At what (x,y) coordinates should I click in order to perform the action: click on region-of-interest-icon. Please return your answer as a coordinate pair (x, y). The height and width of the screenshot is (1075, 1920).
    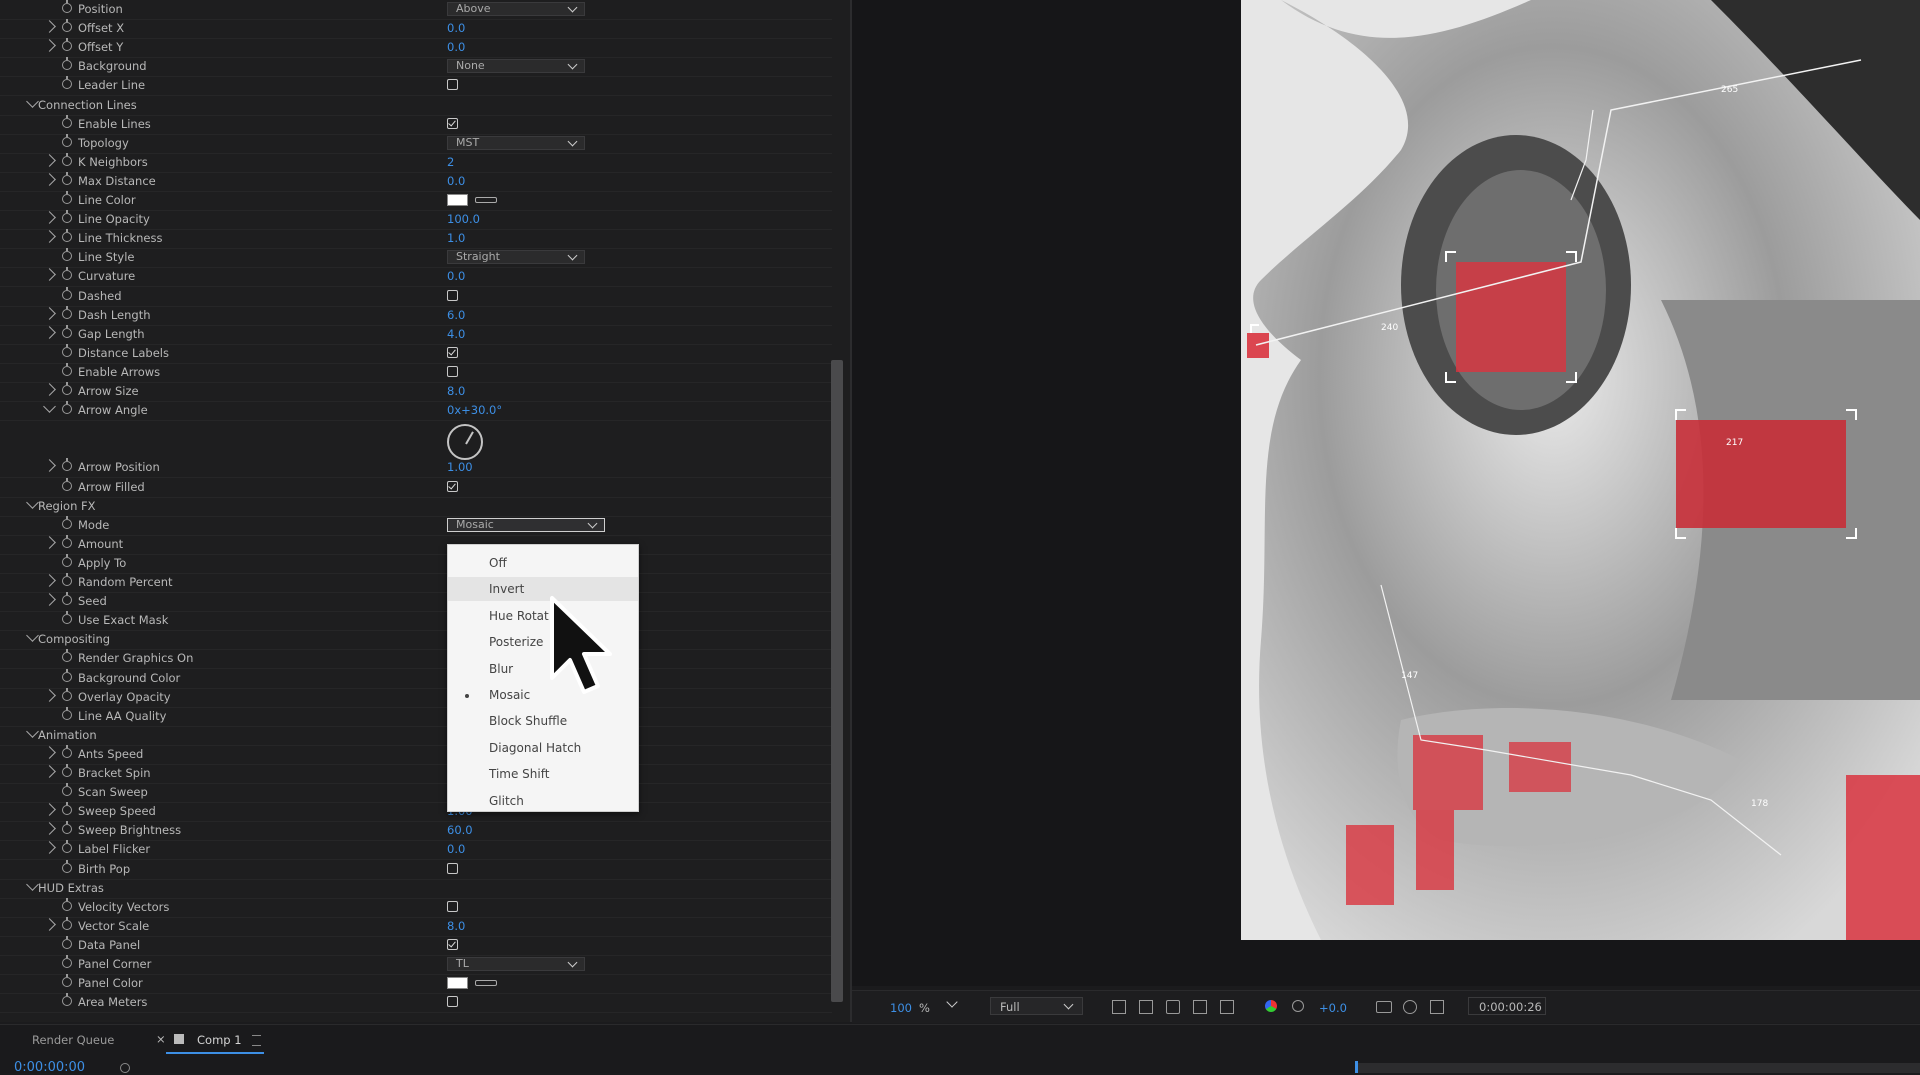
    Looking at the image, I should click on (1119, 1007).